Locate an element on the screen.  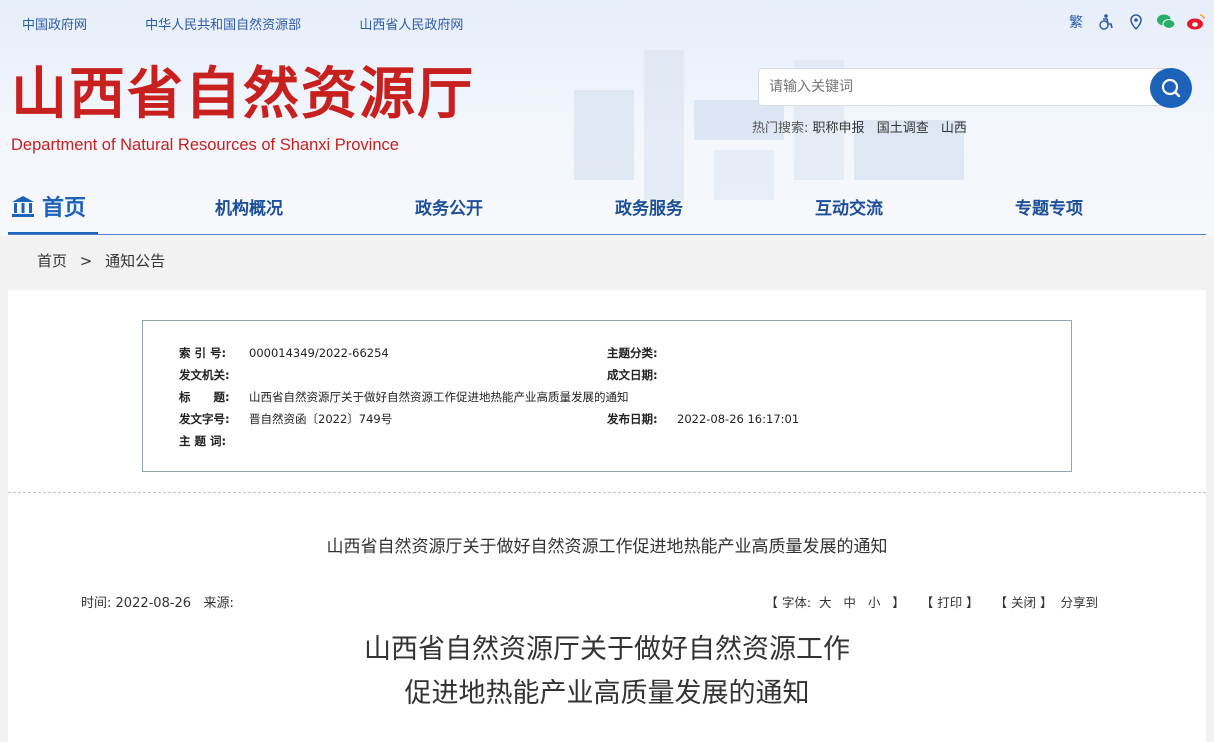
meta-index-label: 索 引 号: is located at coordinates (203, 353).